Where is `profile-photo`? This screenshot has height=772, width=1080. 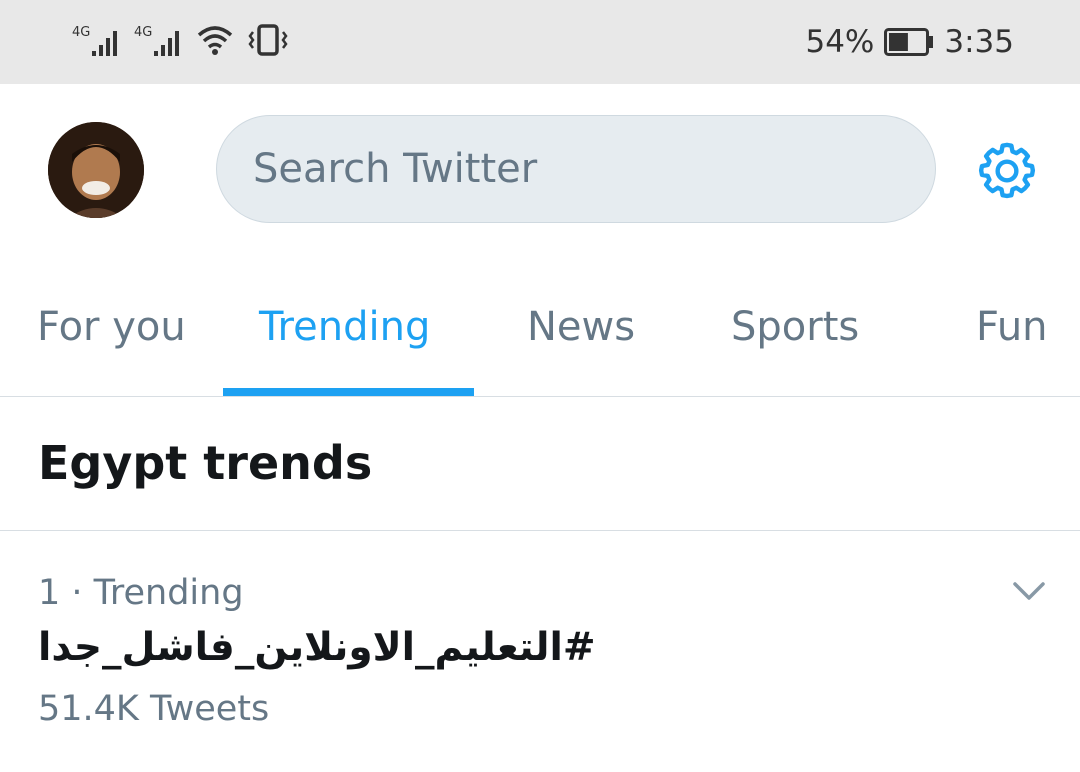
profile-photo is located at coordinates (96, 170).